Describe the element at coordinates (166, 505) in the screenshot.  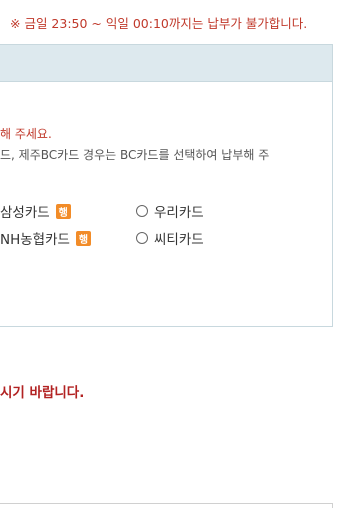
I see `next-panel-edge` at that location.